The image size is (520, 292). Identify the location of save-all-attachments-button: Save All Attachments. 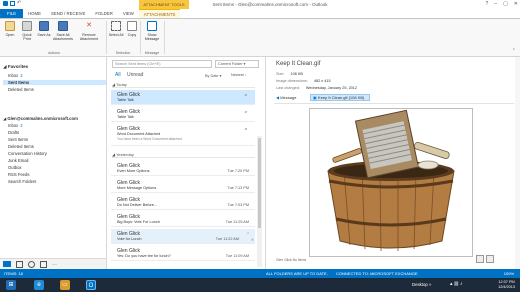
(63, 31).